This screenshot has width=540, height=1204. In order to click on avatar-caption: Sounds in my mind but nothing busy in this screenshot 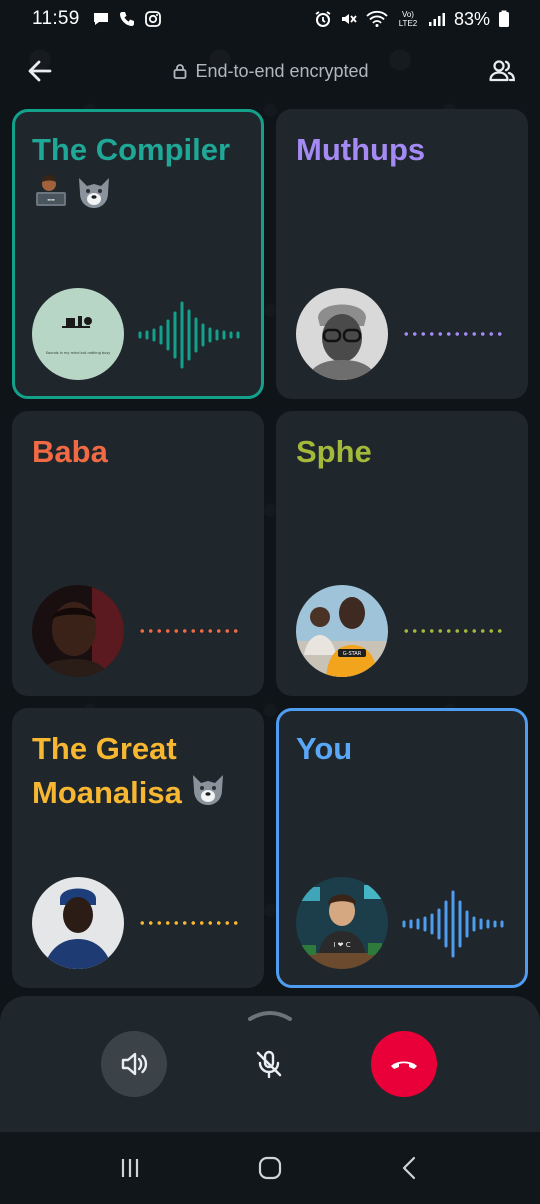, I will do `click(78, 353)`.